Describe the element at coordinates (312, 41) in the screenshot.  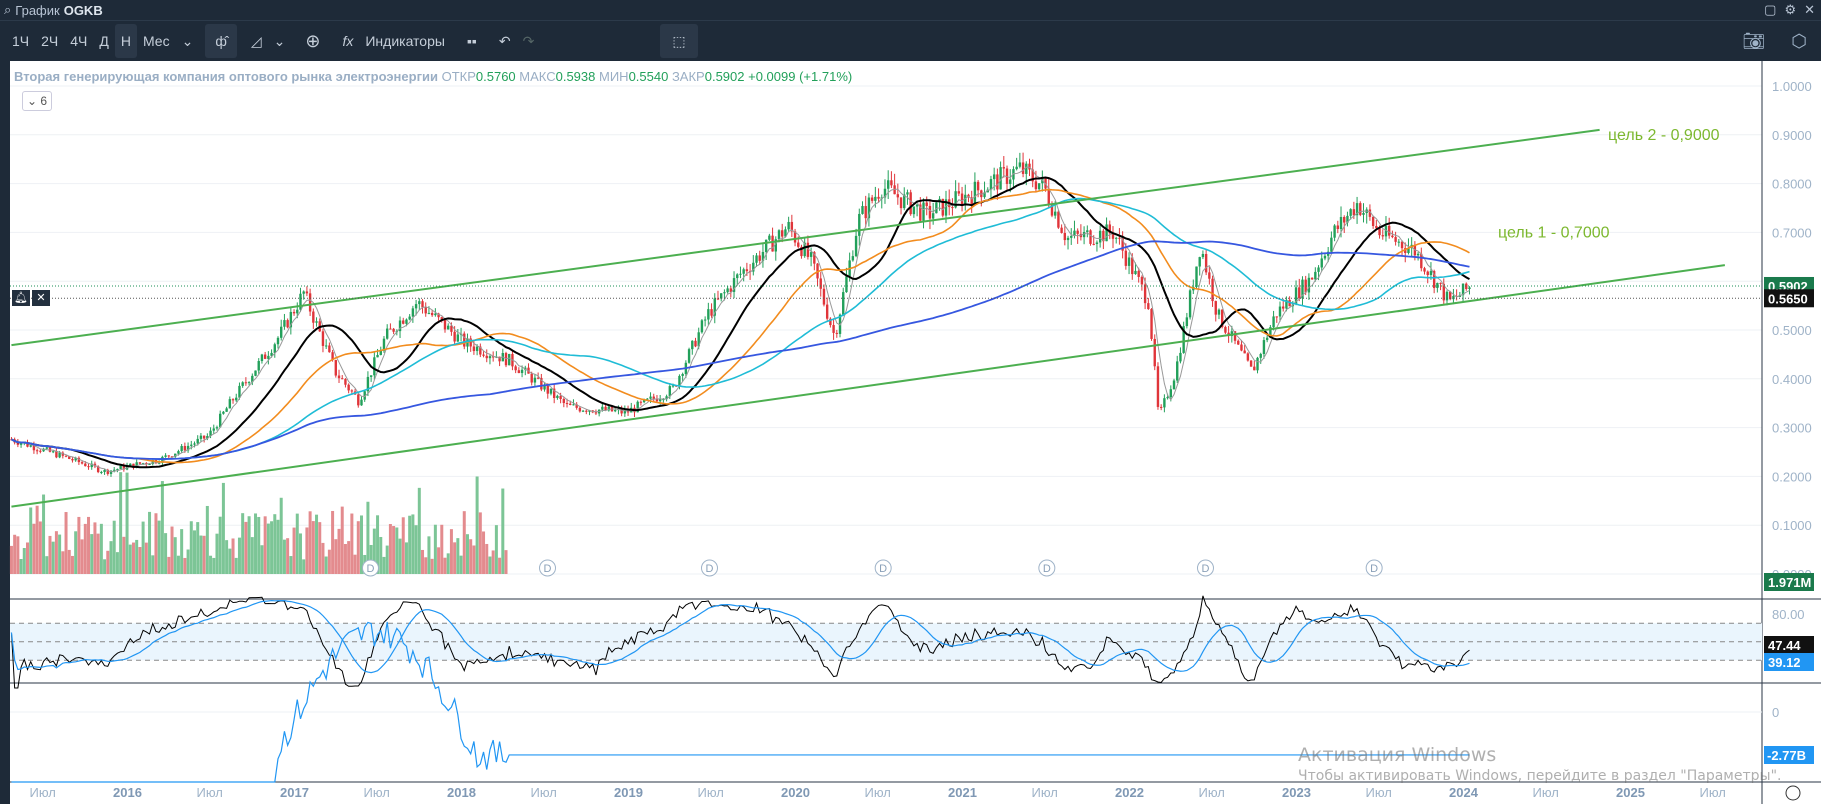
I see `add-compare-icon: ⊕` at that location.